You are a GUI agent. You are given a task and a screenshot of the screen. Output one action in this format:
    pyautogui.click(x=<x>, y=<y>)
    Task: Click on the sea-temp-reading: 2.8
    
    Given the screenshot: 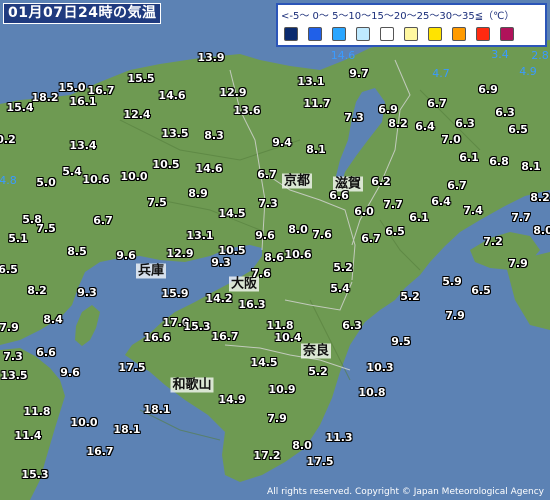 What is the action you would take?
    pyautogui.click(x=540, y=55)
    